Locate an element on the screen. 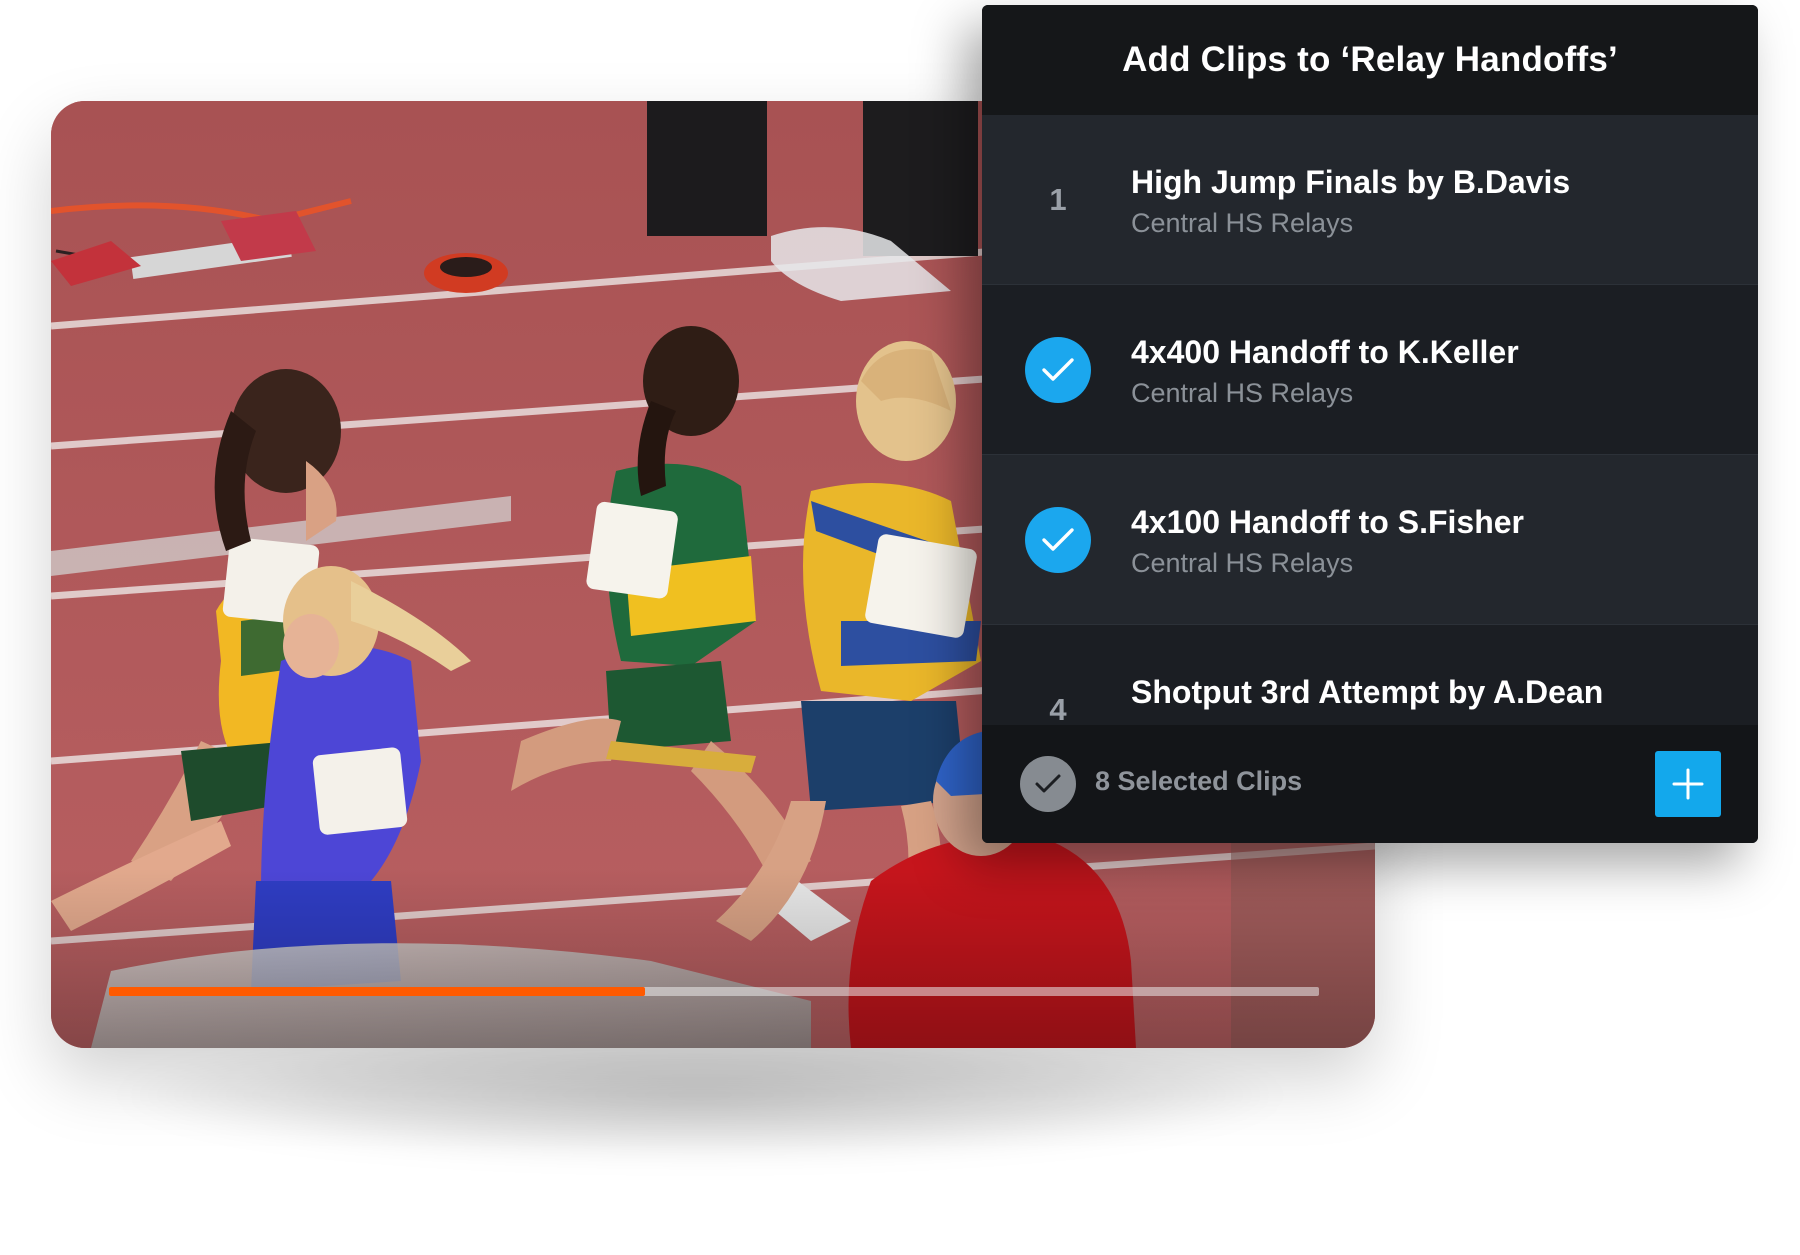 The image size is (1800, 1255). clip-number-marker: 4 is located at coordinates (1058, 702).